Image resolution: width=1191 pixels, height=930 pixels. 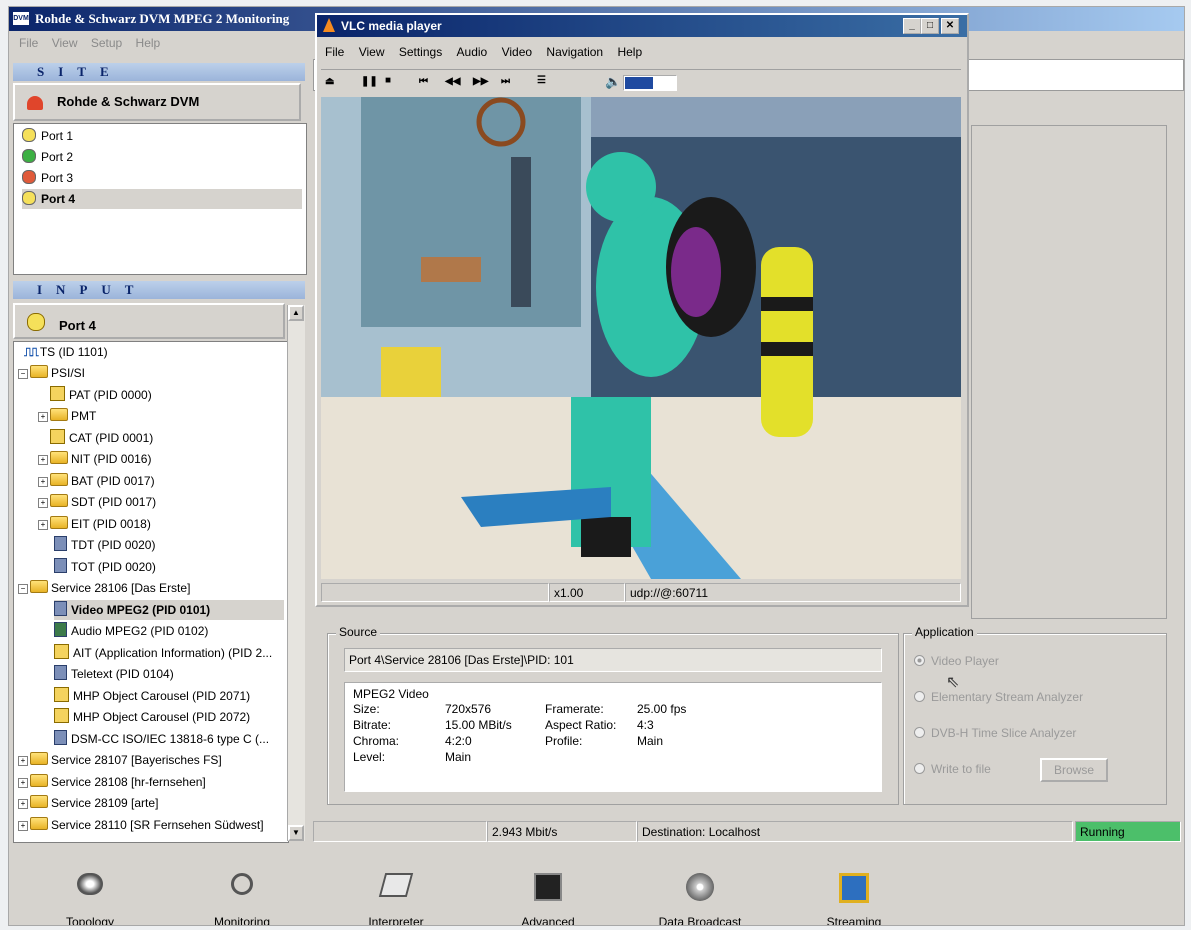 What do you see at coordinates (452, 81) in the screenshot?
I see `rewind-icon: ◀◀` at bounding box center [452, 81].